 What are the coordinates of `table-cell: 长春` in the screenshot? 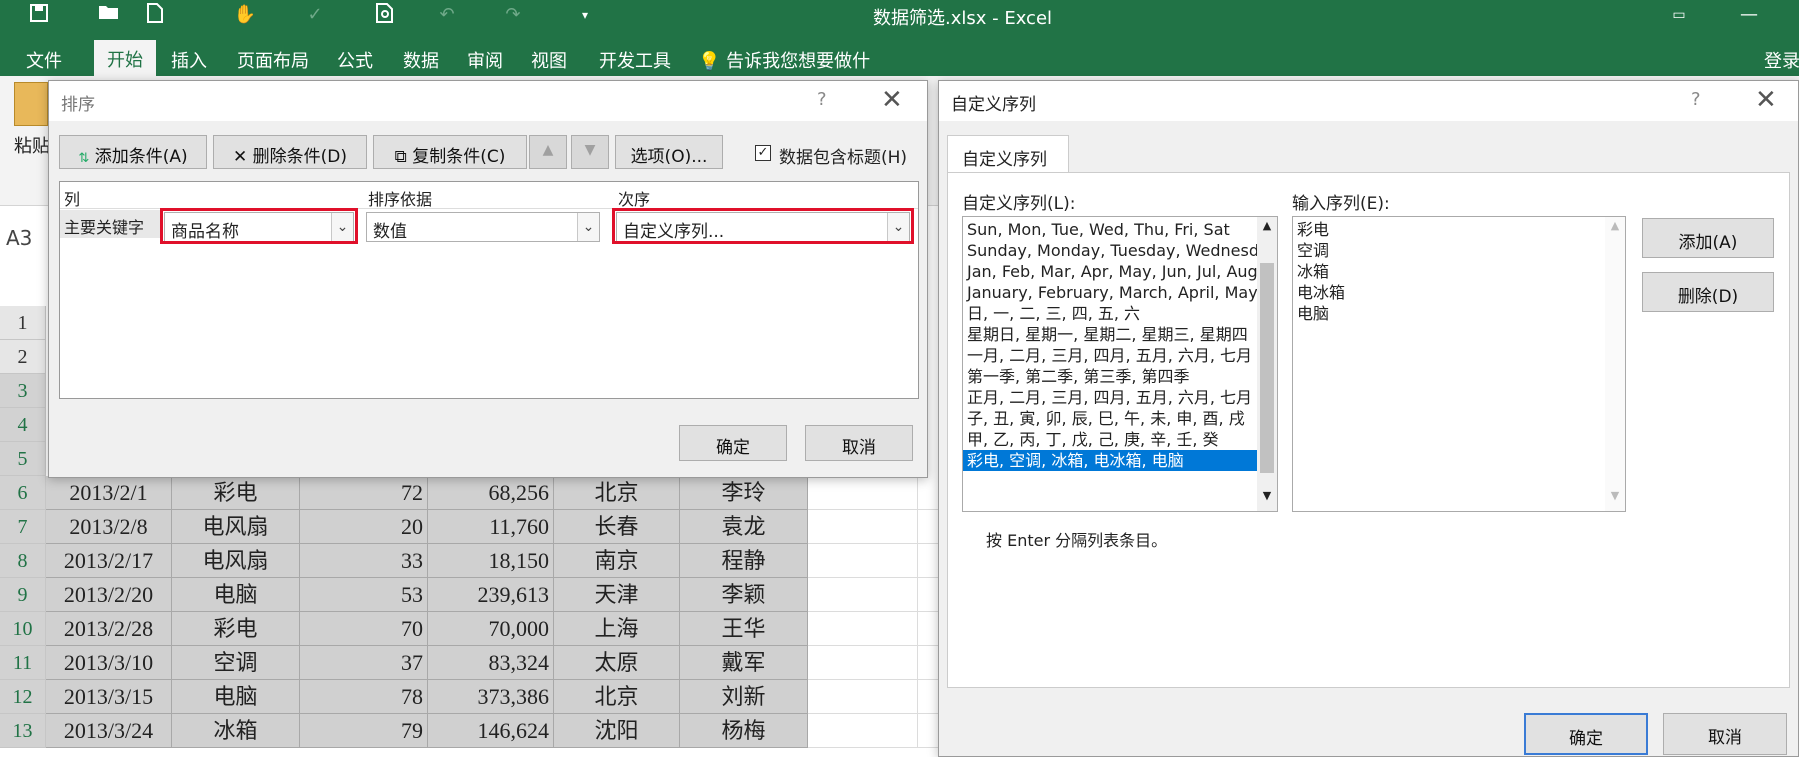 It's located at (617, 527).